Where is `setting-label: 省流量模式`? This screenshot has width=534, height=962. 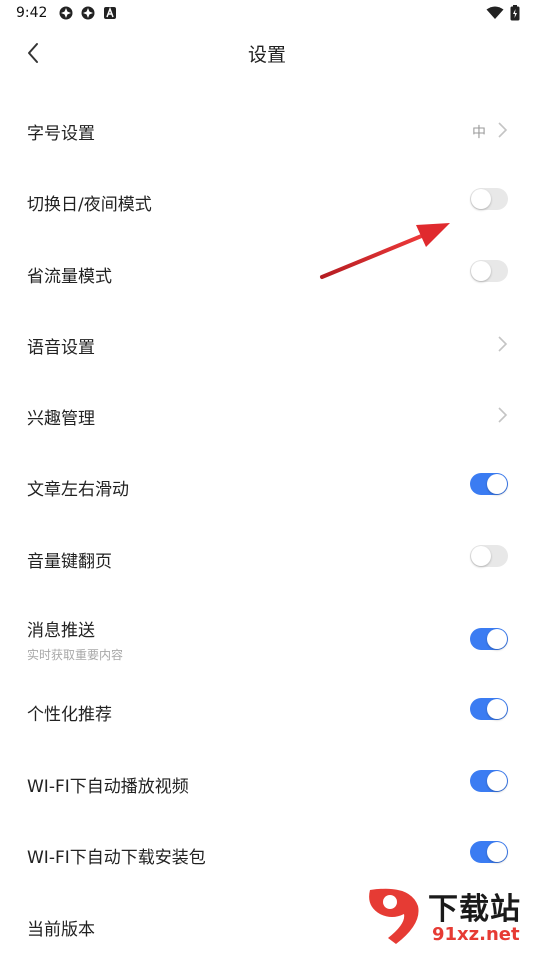
setting-label: 省流量模式 is located at coordinates (69, 276).